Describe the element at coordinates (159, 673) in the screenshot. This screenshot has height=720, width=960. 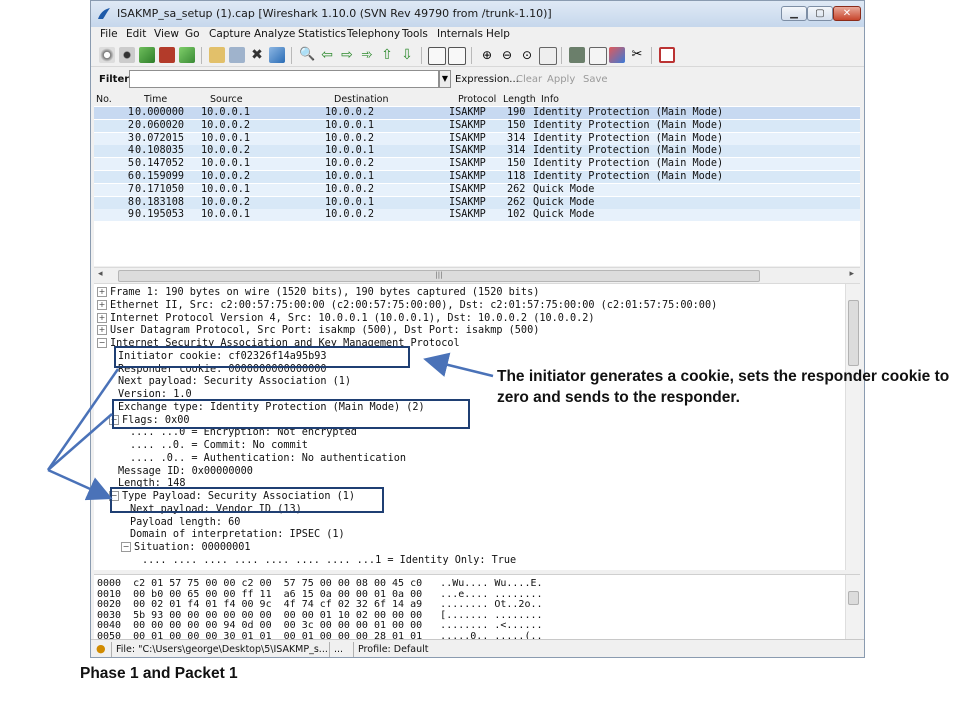
I see `slide-caption: Phase 1 and Packet 1` at that location.